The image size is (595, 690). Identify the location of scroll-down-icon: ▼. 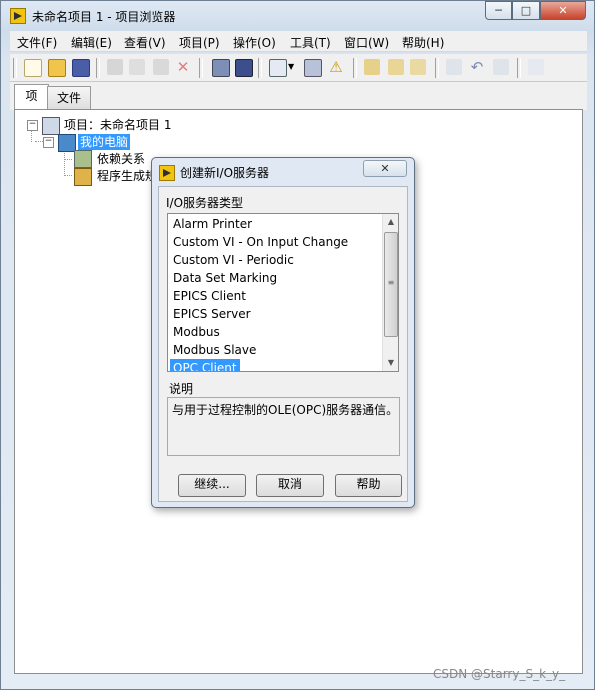
(390, 363).